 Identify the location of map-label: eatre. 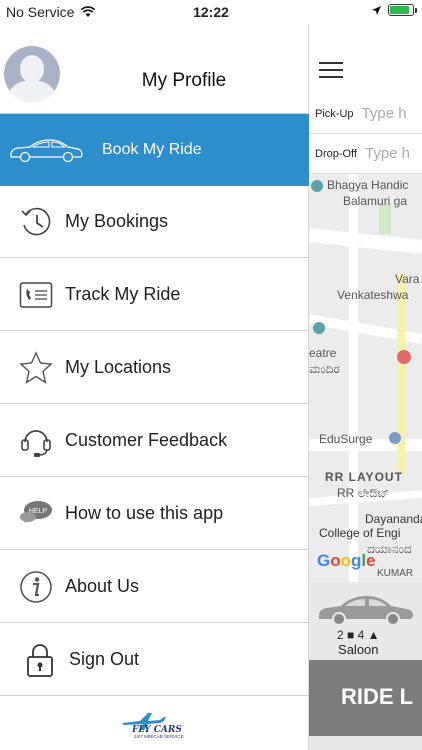
(323, 353).